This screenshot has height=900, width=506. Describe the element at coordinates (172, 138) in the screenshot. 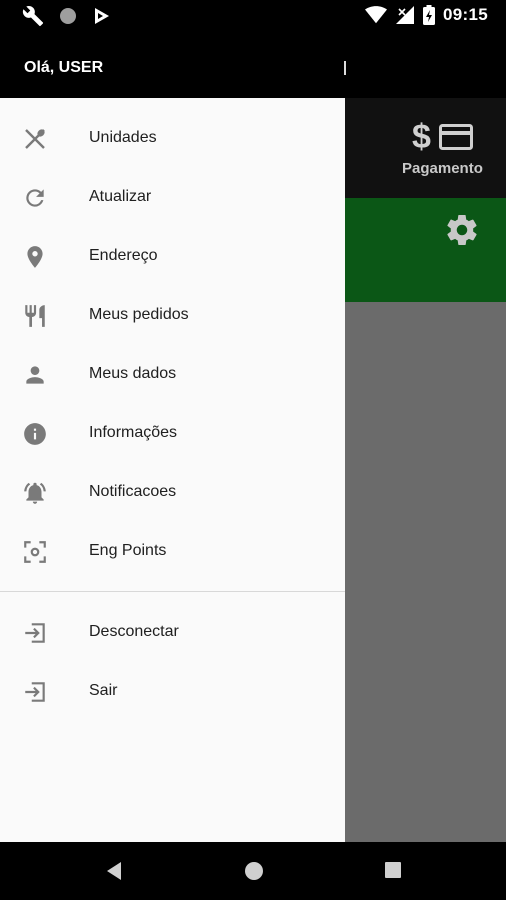

I see `menu-item-unidades: Unidades` at that location.